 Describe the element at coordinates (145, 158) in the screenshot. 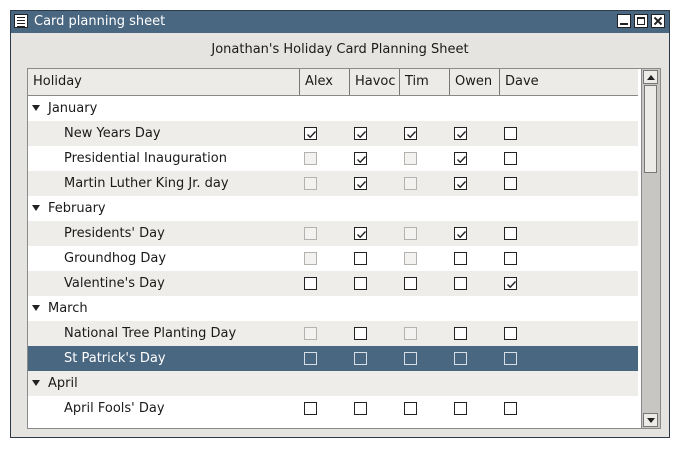

I see `holiday-label: Presidential Inauguration` at that location.